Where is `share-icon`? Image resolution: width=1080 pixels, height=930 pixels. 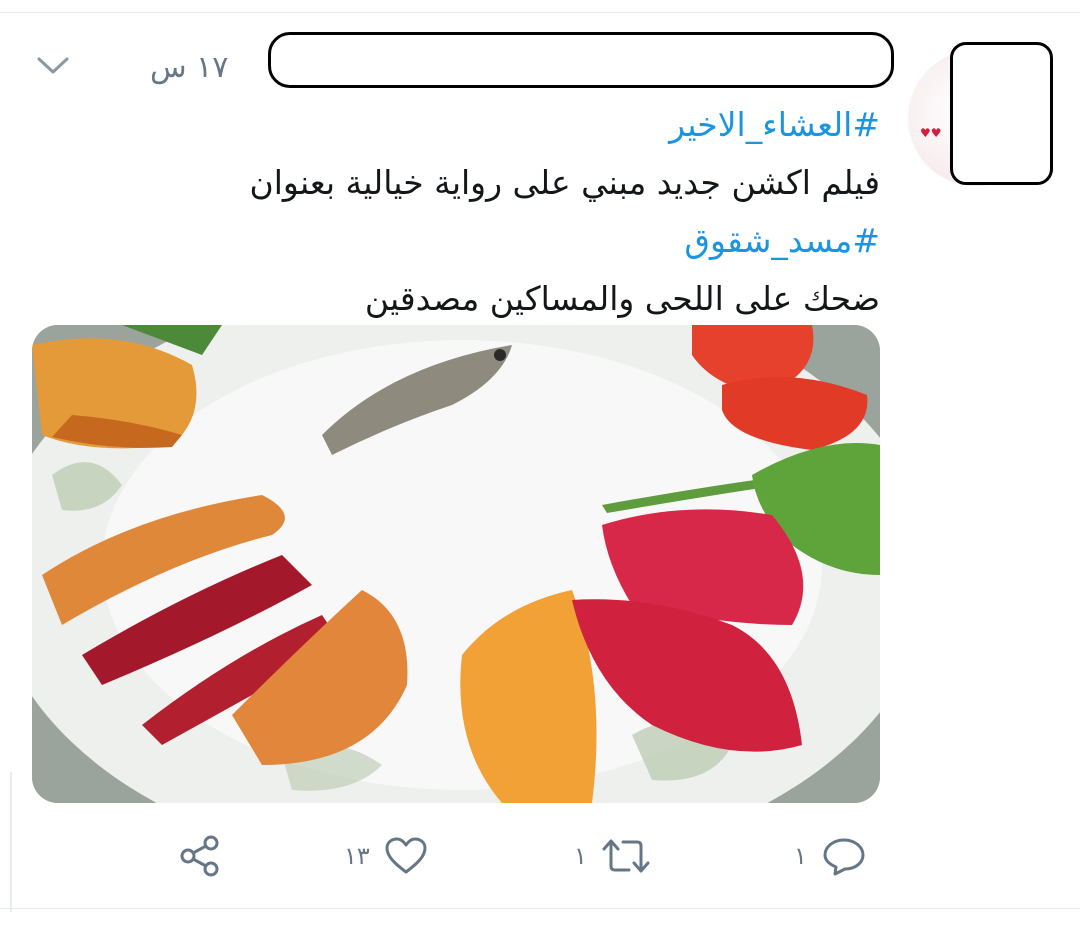
share-icon is located at coordinates (199, 856).